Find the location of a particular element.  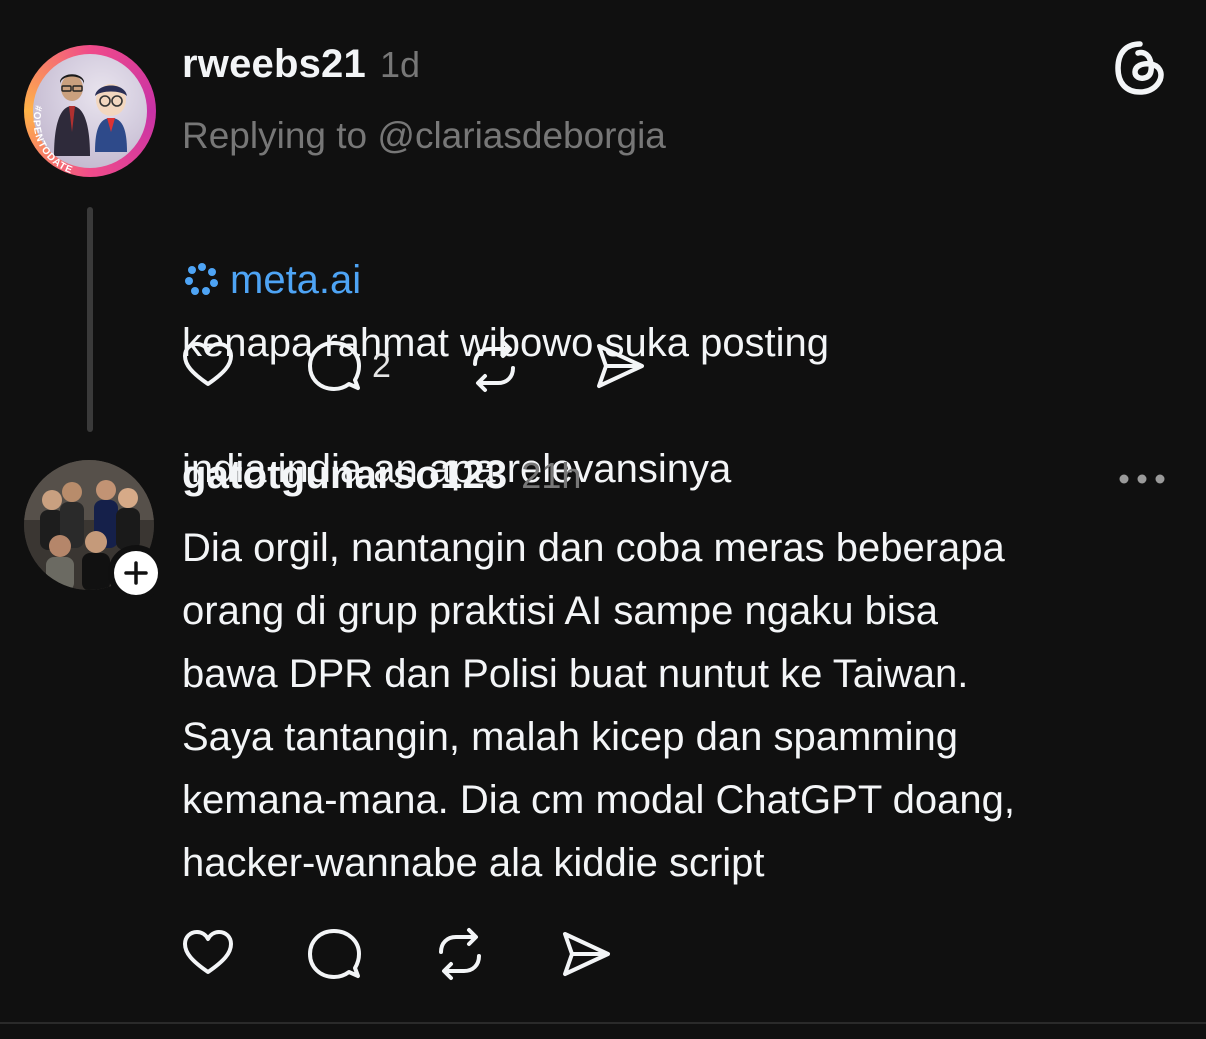

post1-actions: 2 is located at coordinates (414, 366).